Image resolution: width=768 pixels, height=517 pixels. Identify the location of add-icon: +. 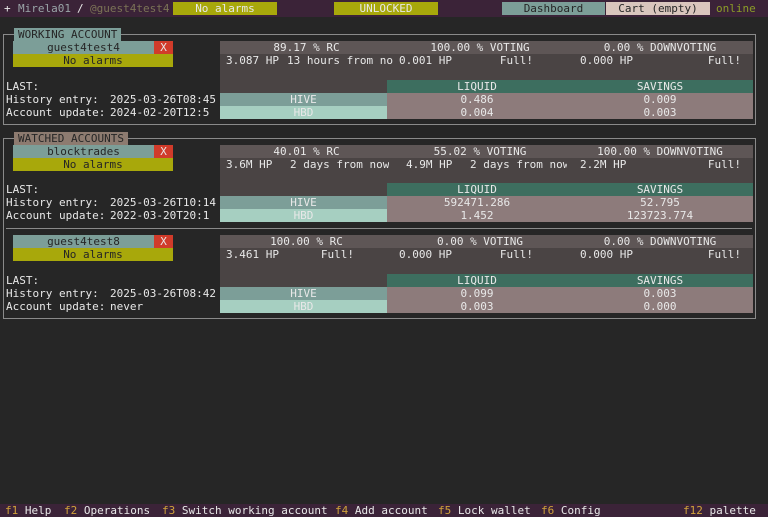
(7, 8).